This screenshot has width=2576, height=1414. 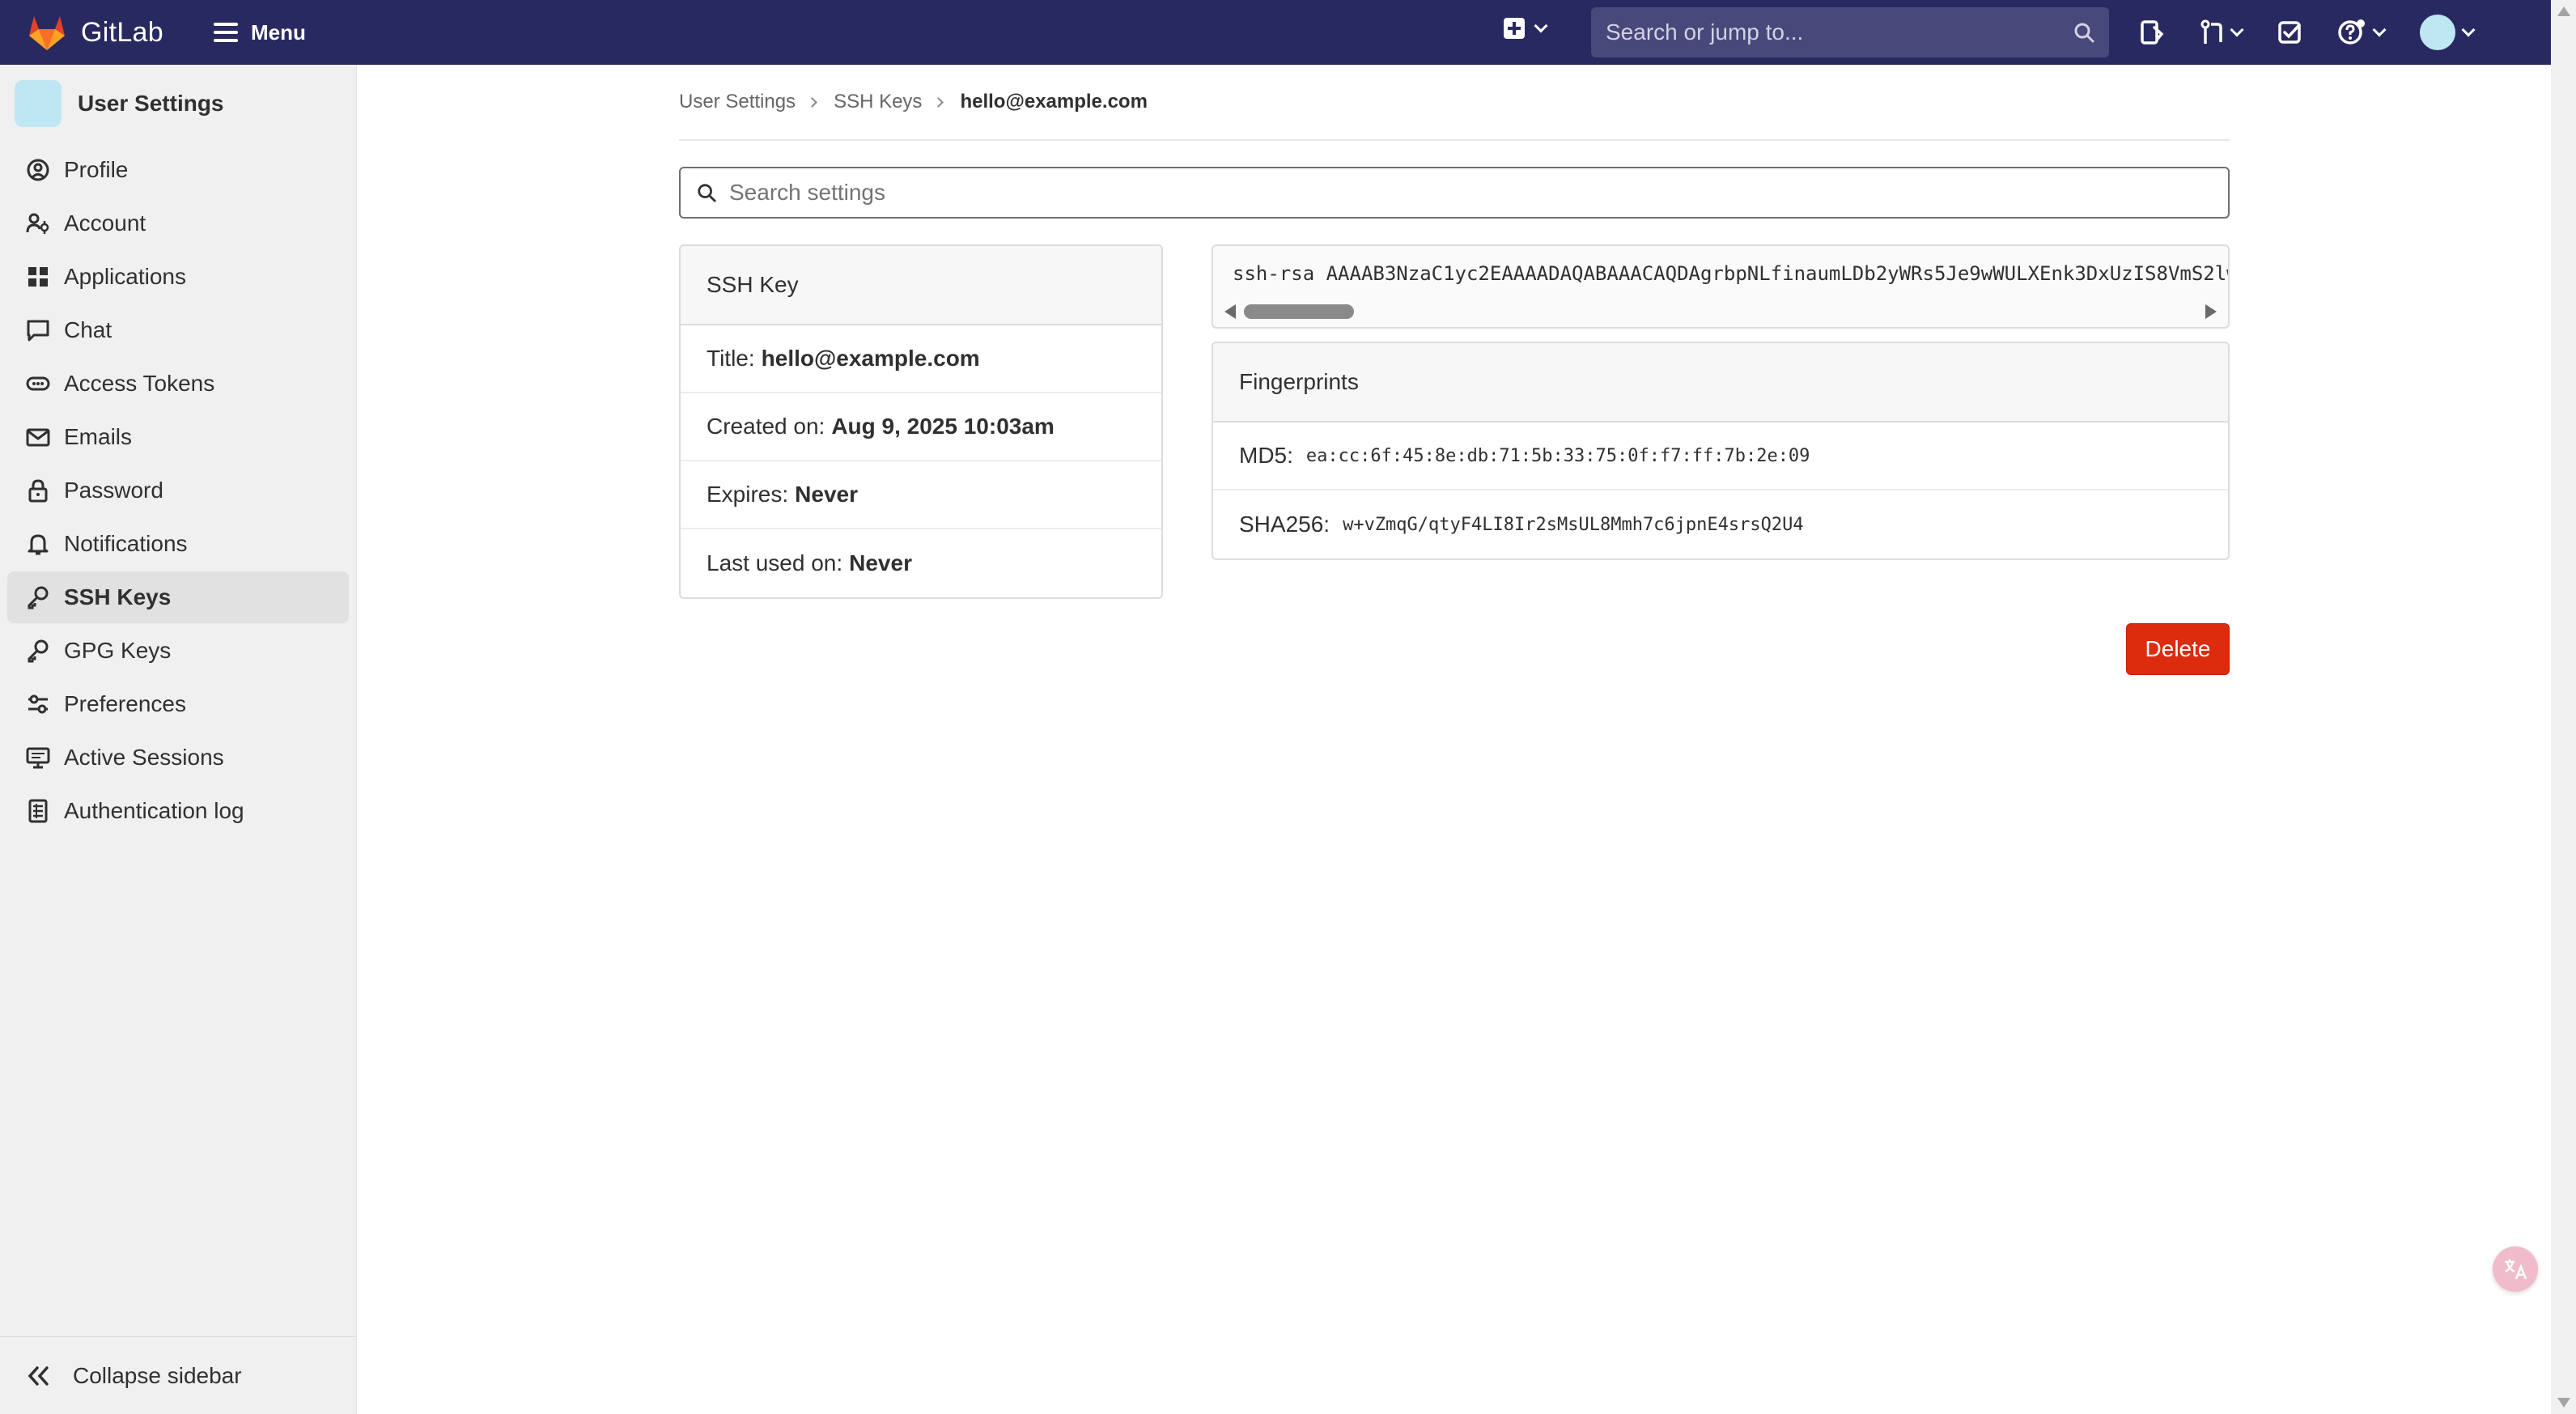 I want to click on sidebar-context-title: User Settings, so click(x=151, y=103).